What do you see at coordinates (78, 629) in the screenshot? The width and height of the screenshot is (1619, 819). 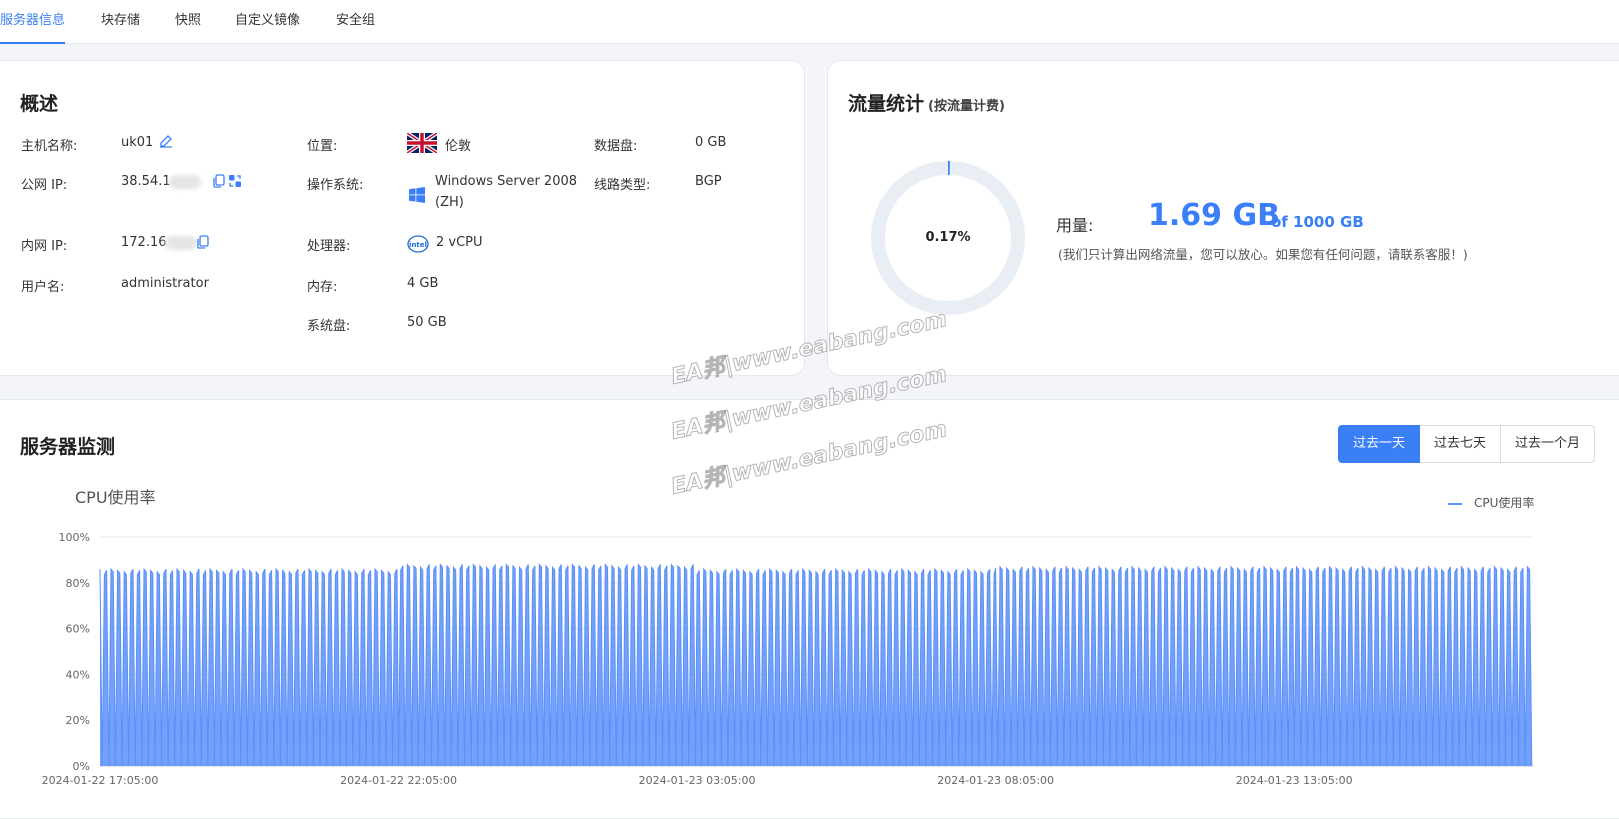 I see `y-tick-label: 60%` at bounding box center [78, 629].